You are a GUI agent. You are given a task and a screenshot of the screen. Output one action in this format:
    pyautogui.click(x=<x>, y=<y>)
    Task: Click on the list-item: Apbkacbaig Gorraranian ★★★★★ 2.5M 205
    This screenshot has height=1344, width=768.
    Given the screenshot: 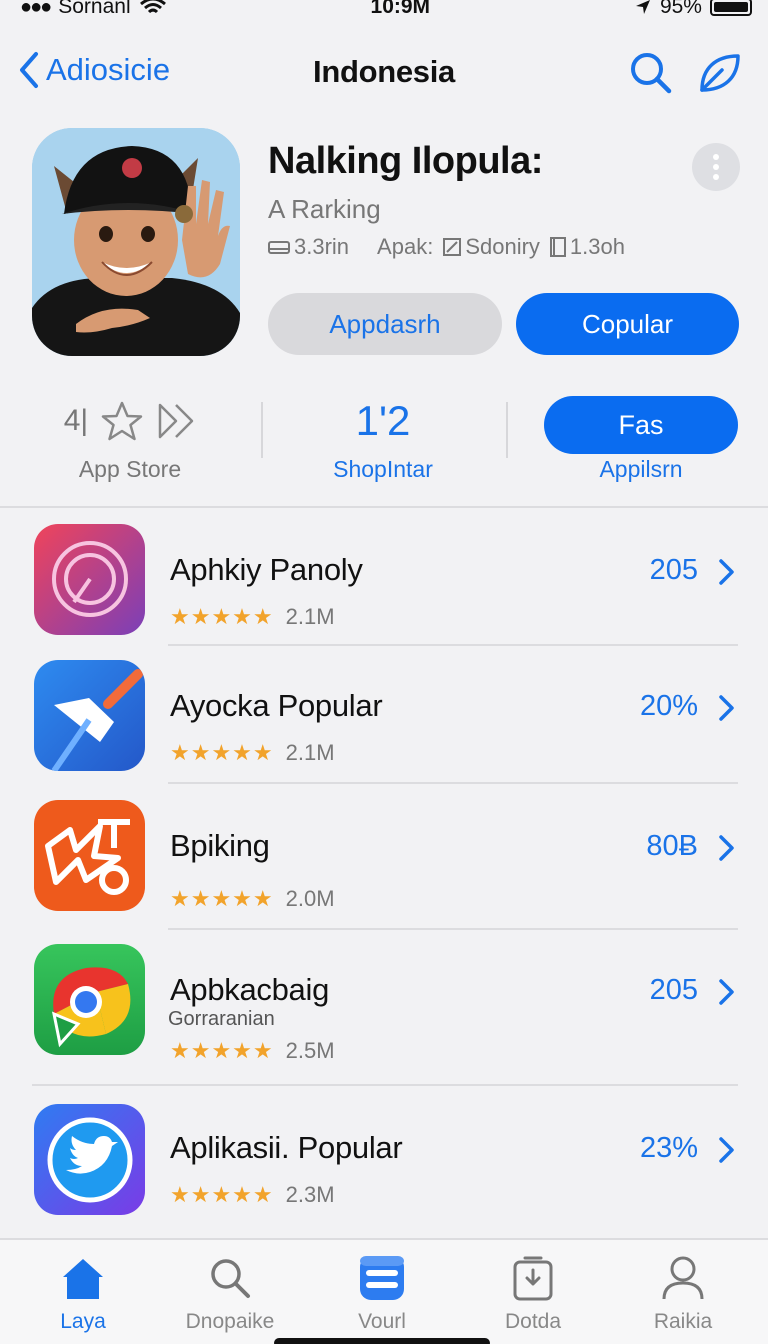 What is the action you would take?
    pyautogui.click(x=384, y=1009)
    